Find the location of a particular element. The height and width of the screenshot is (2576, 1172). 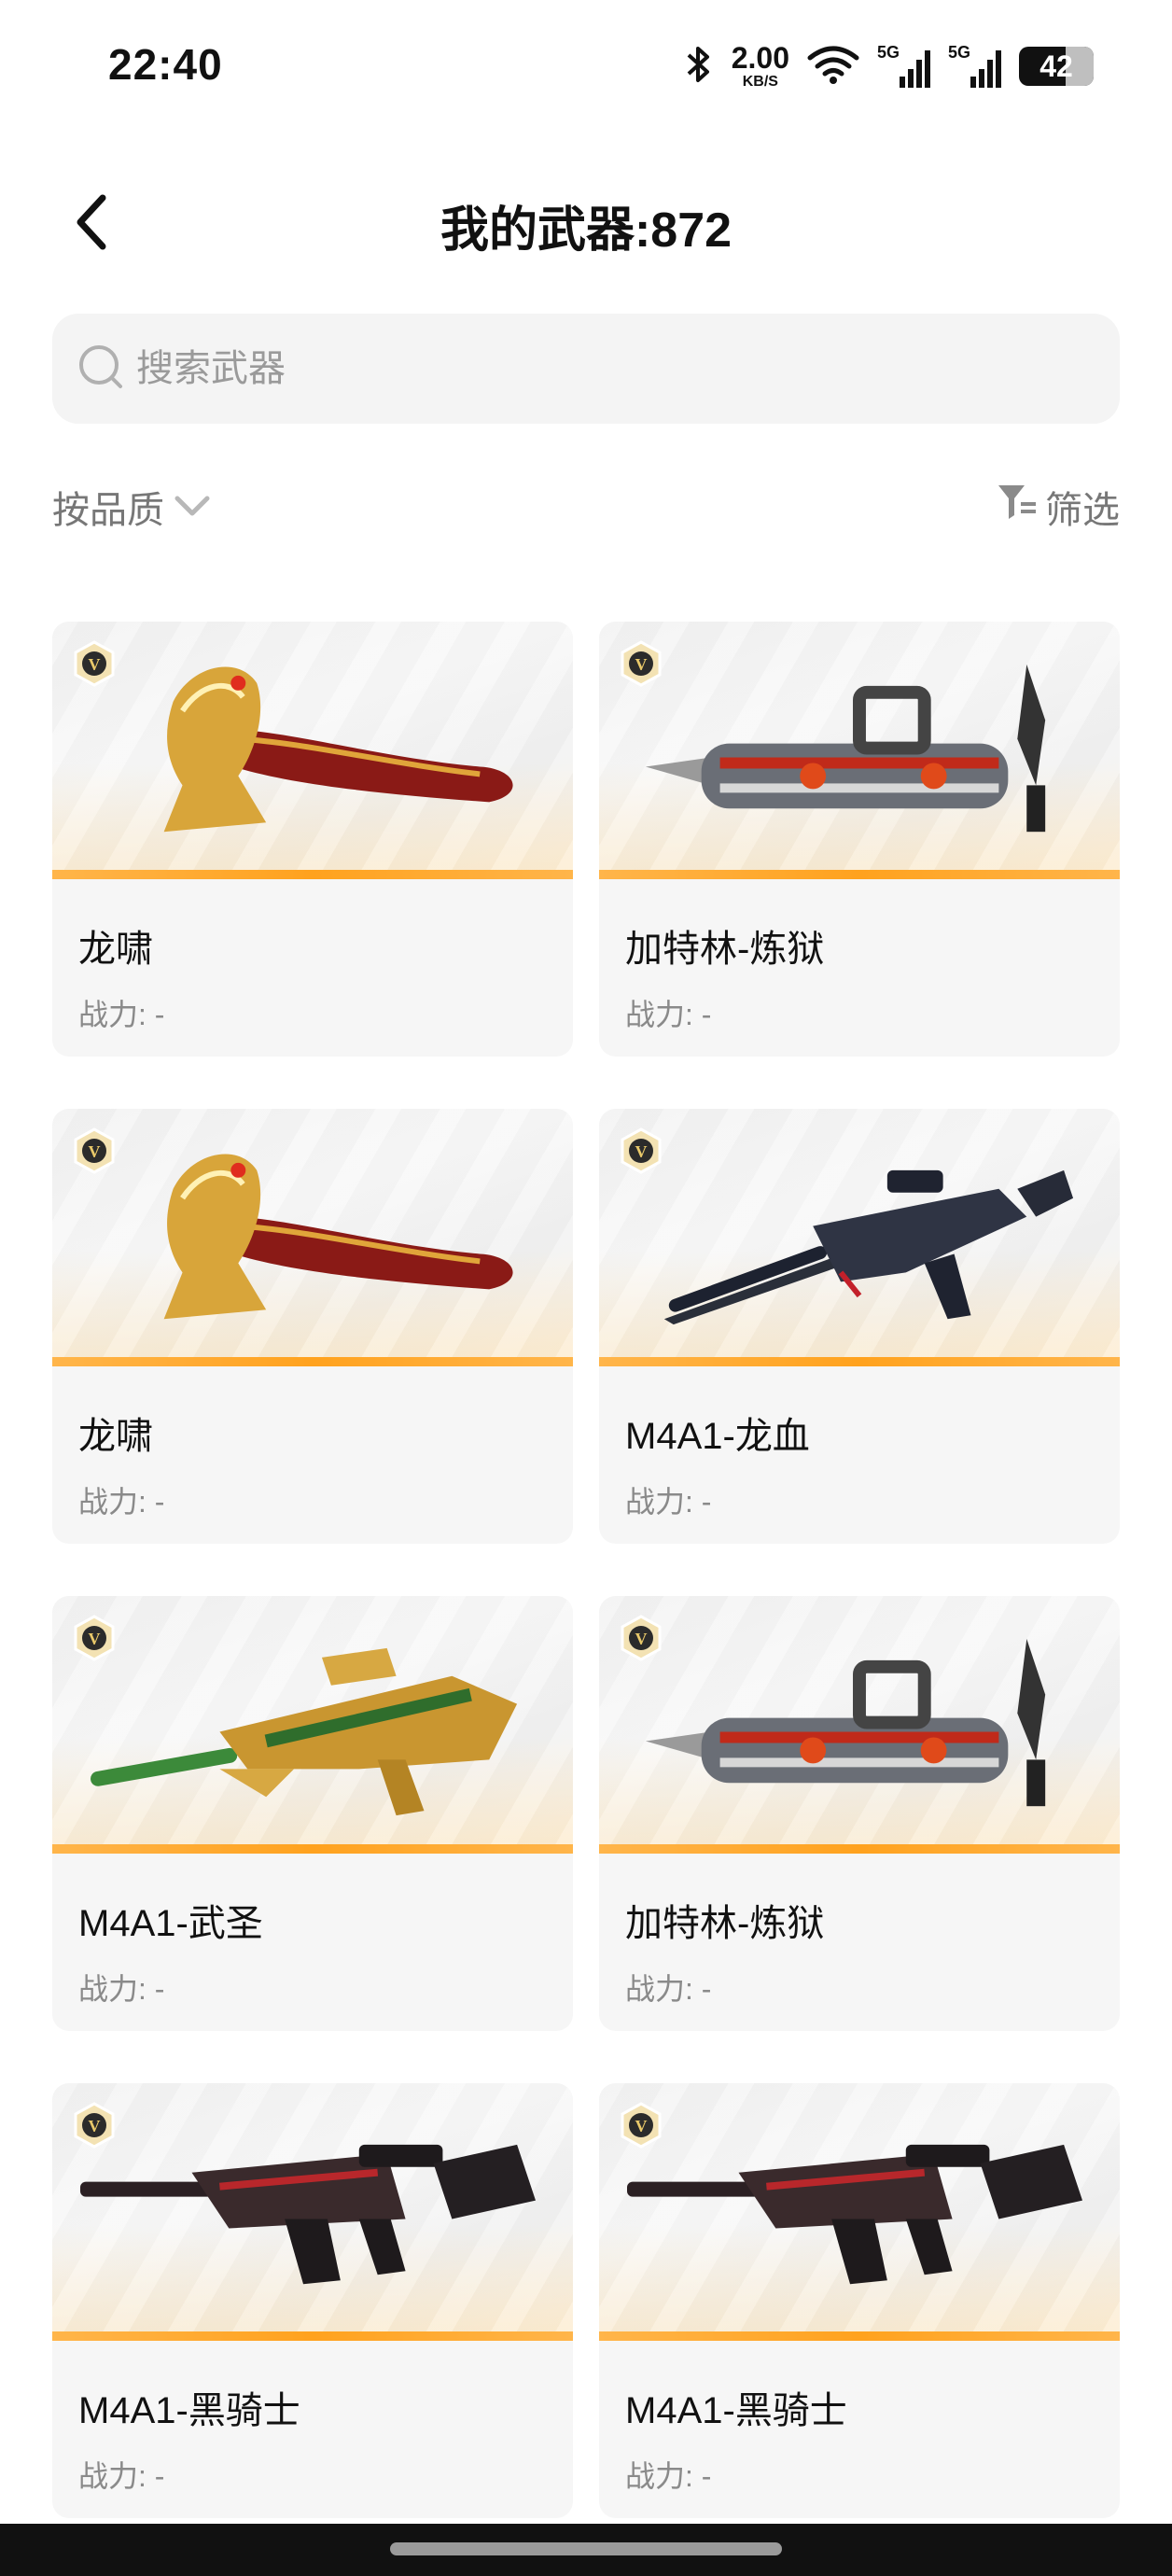

sort-label: 按品质 is located at coordinates (108, 510).